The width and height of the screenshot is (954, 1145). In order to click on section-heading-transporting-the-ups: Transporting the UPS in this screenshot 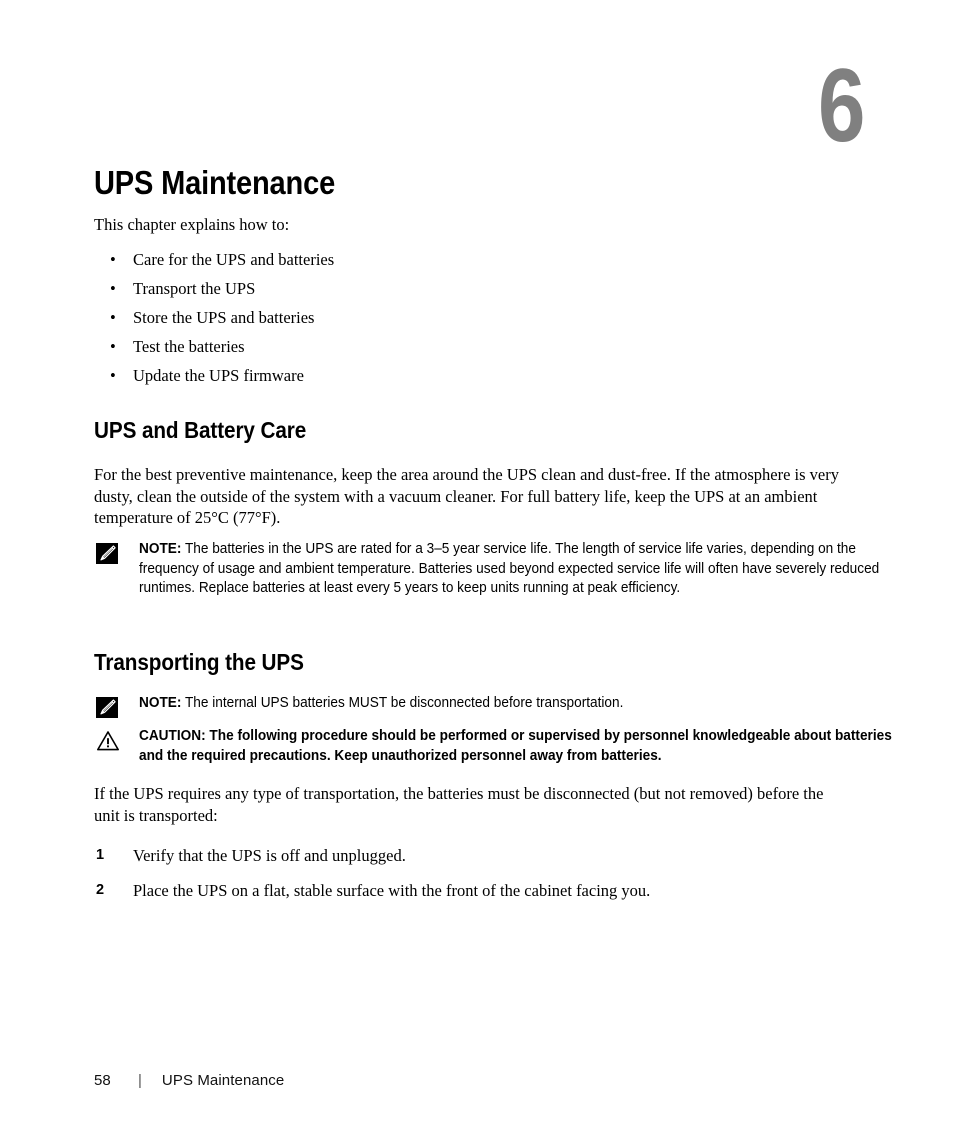, I will do `click(199, 662)`.